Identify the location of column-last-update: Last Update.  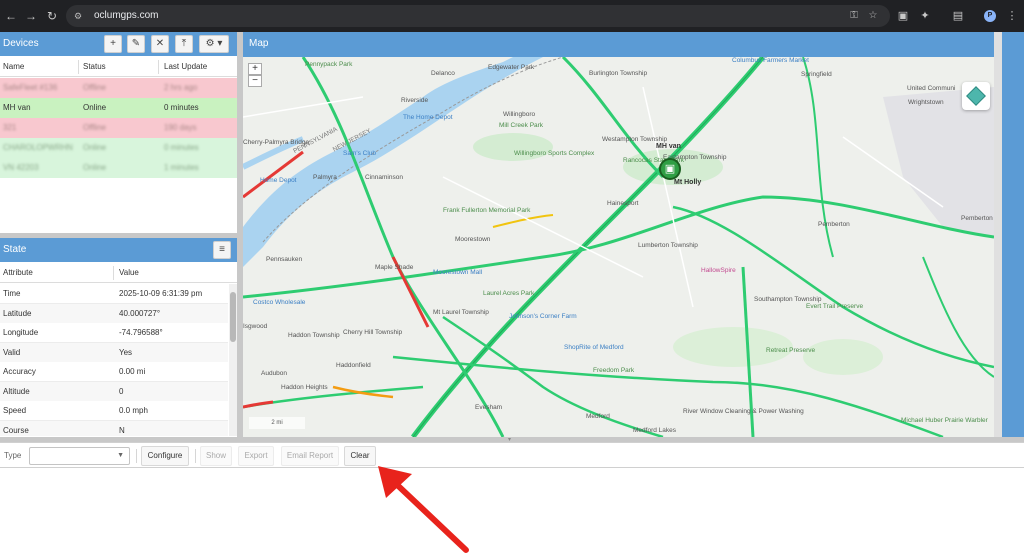
(185, 67).